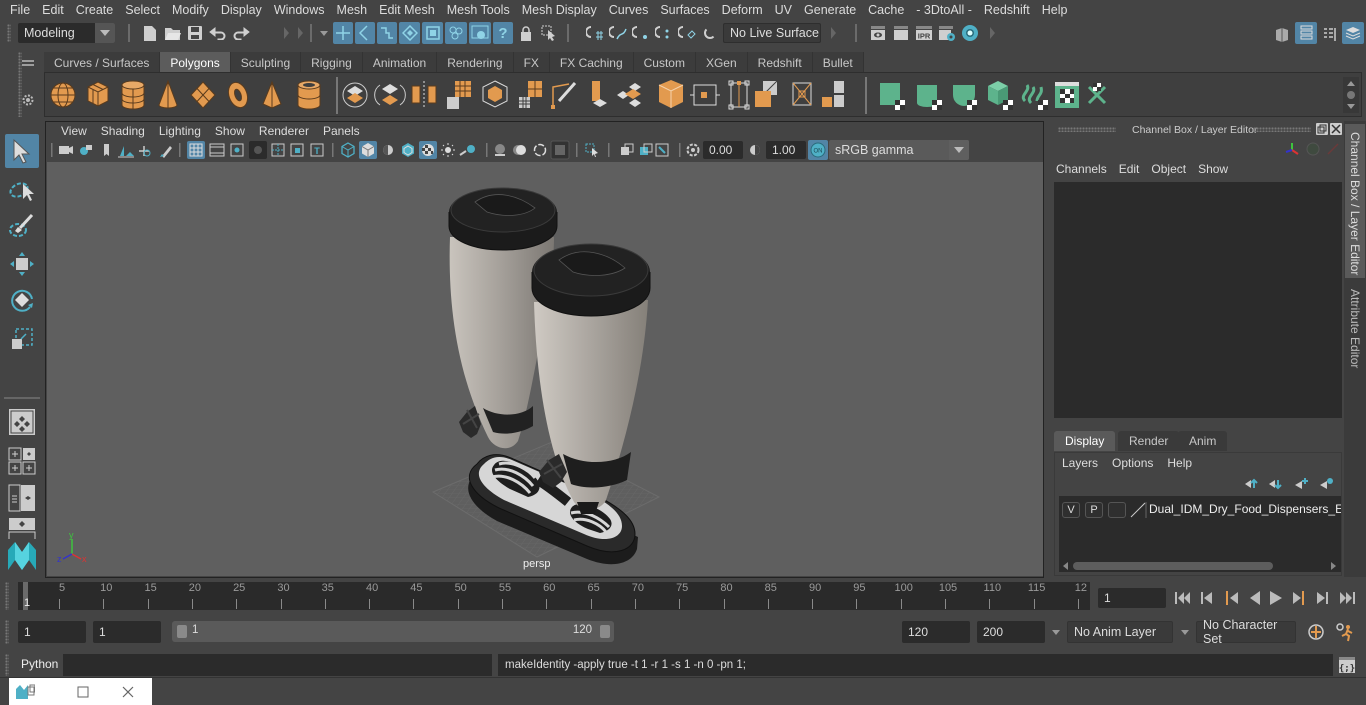 Image resolution: width=1366 pixels, height=705 pixels. Describe the element at coordinates (467, 150) in the screenshot. I see `shadows-icon` at that location.